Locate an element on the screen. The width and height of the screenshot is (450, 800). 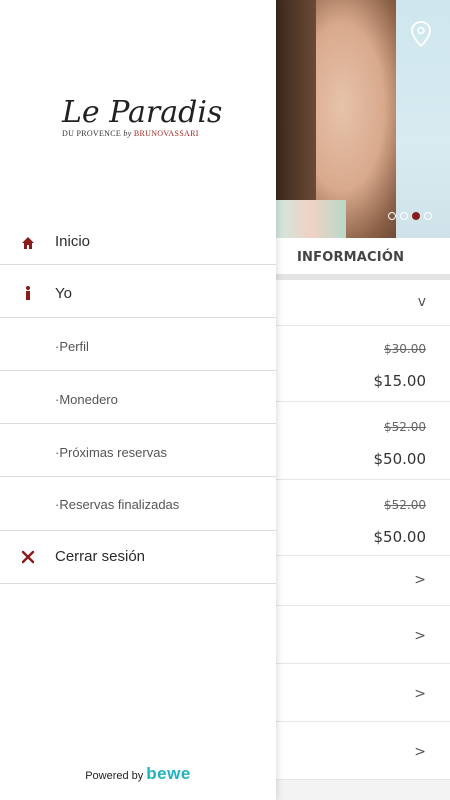
menu-item-yo: Yo is located at coordinates (138, 291).